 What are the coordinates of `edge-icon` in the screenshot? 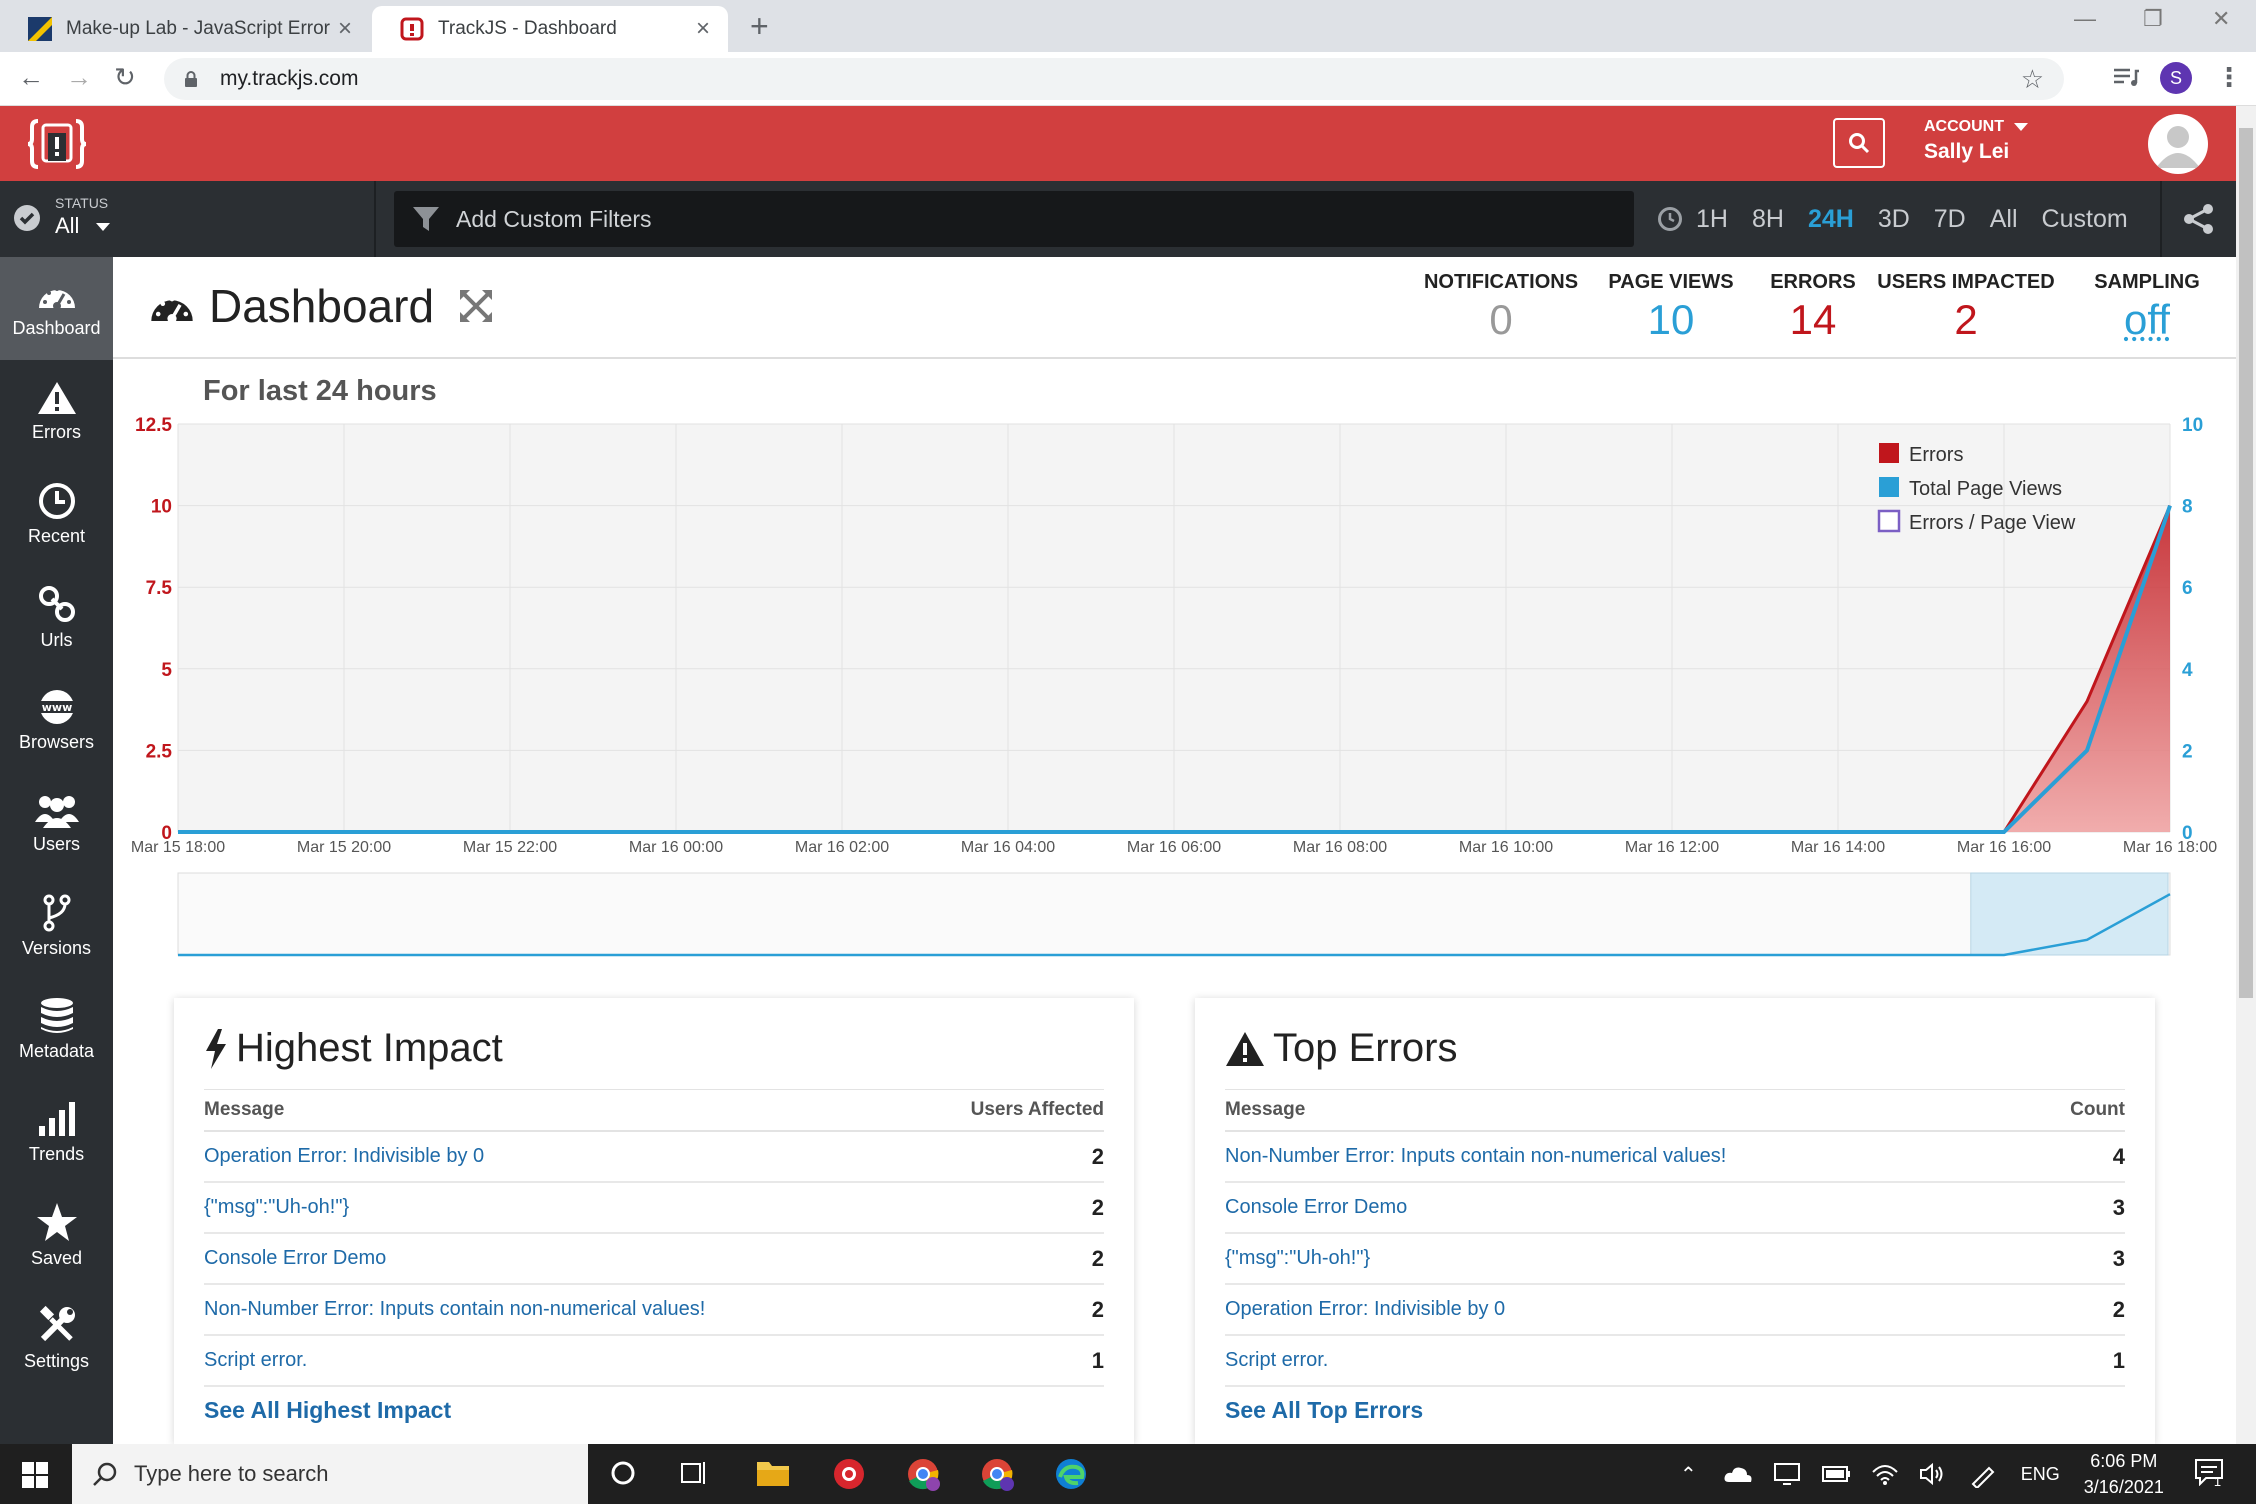 It's located at (1071, 1474).